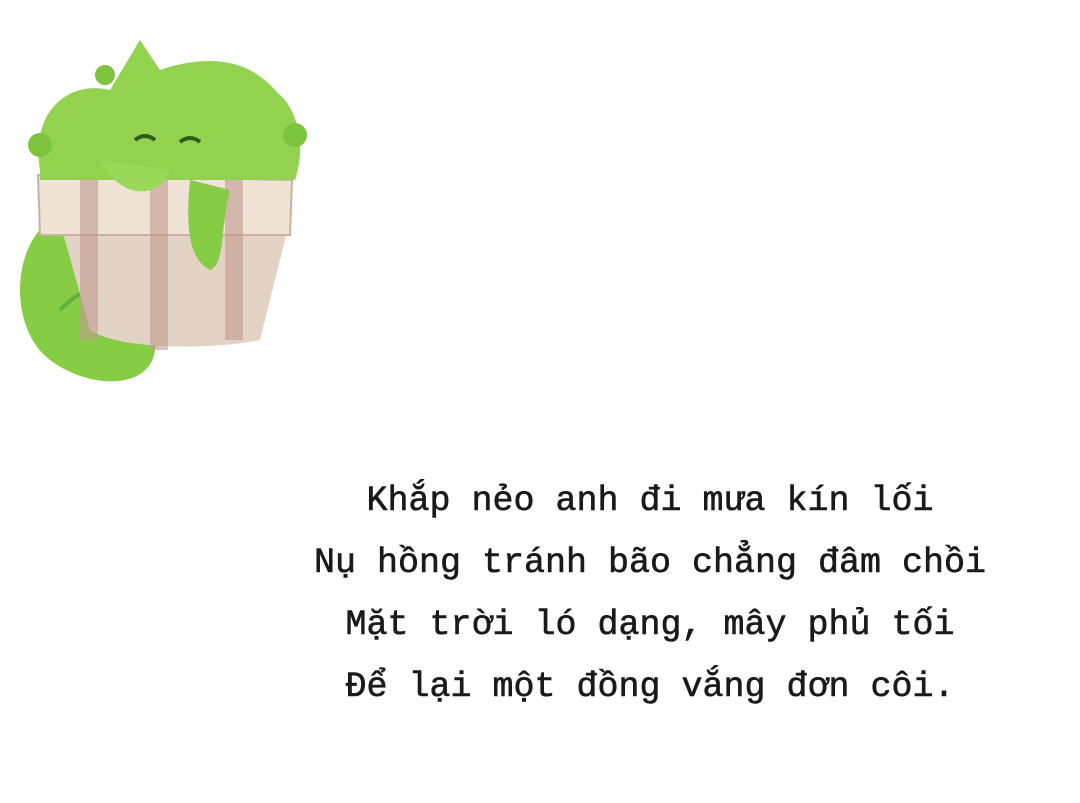 This screenshot has height=803, width=1080. Describe the element at coordinates (650, 687) in the screenshot. I see `poem-line: Để lại một đồng vắng đơn côi.` at that location.